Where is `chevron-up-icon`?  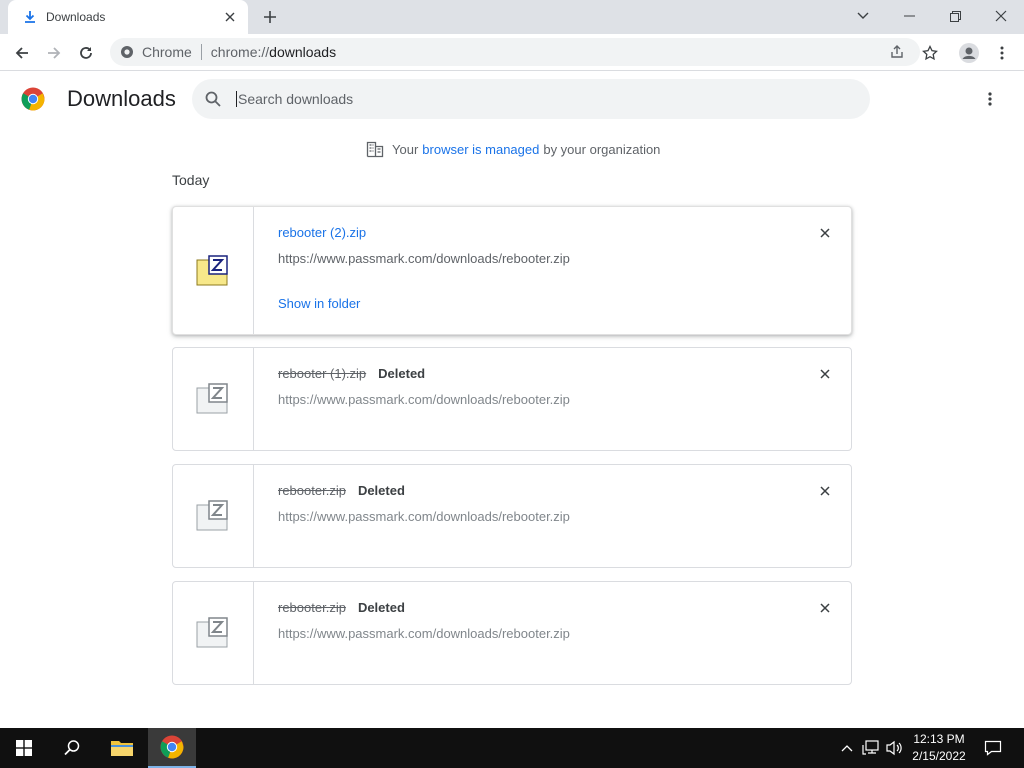
chevron-up-icon is located at coordinates (847, 748).